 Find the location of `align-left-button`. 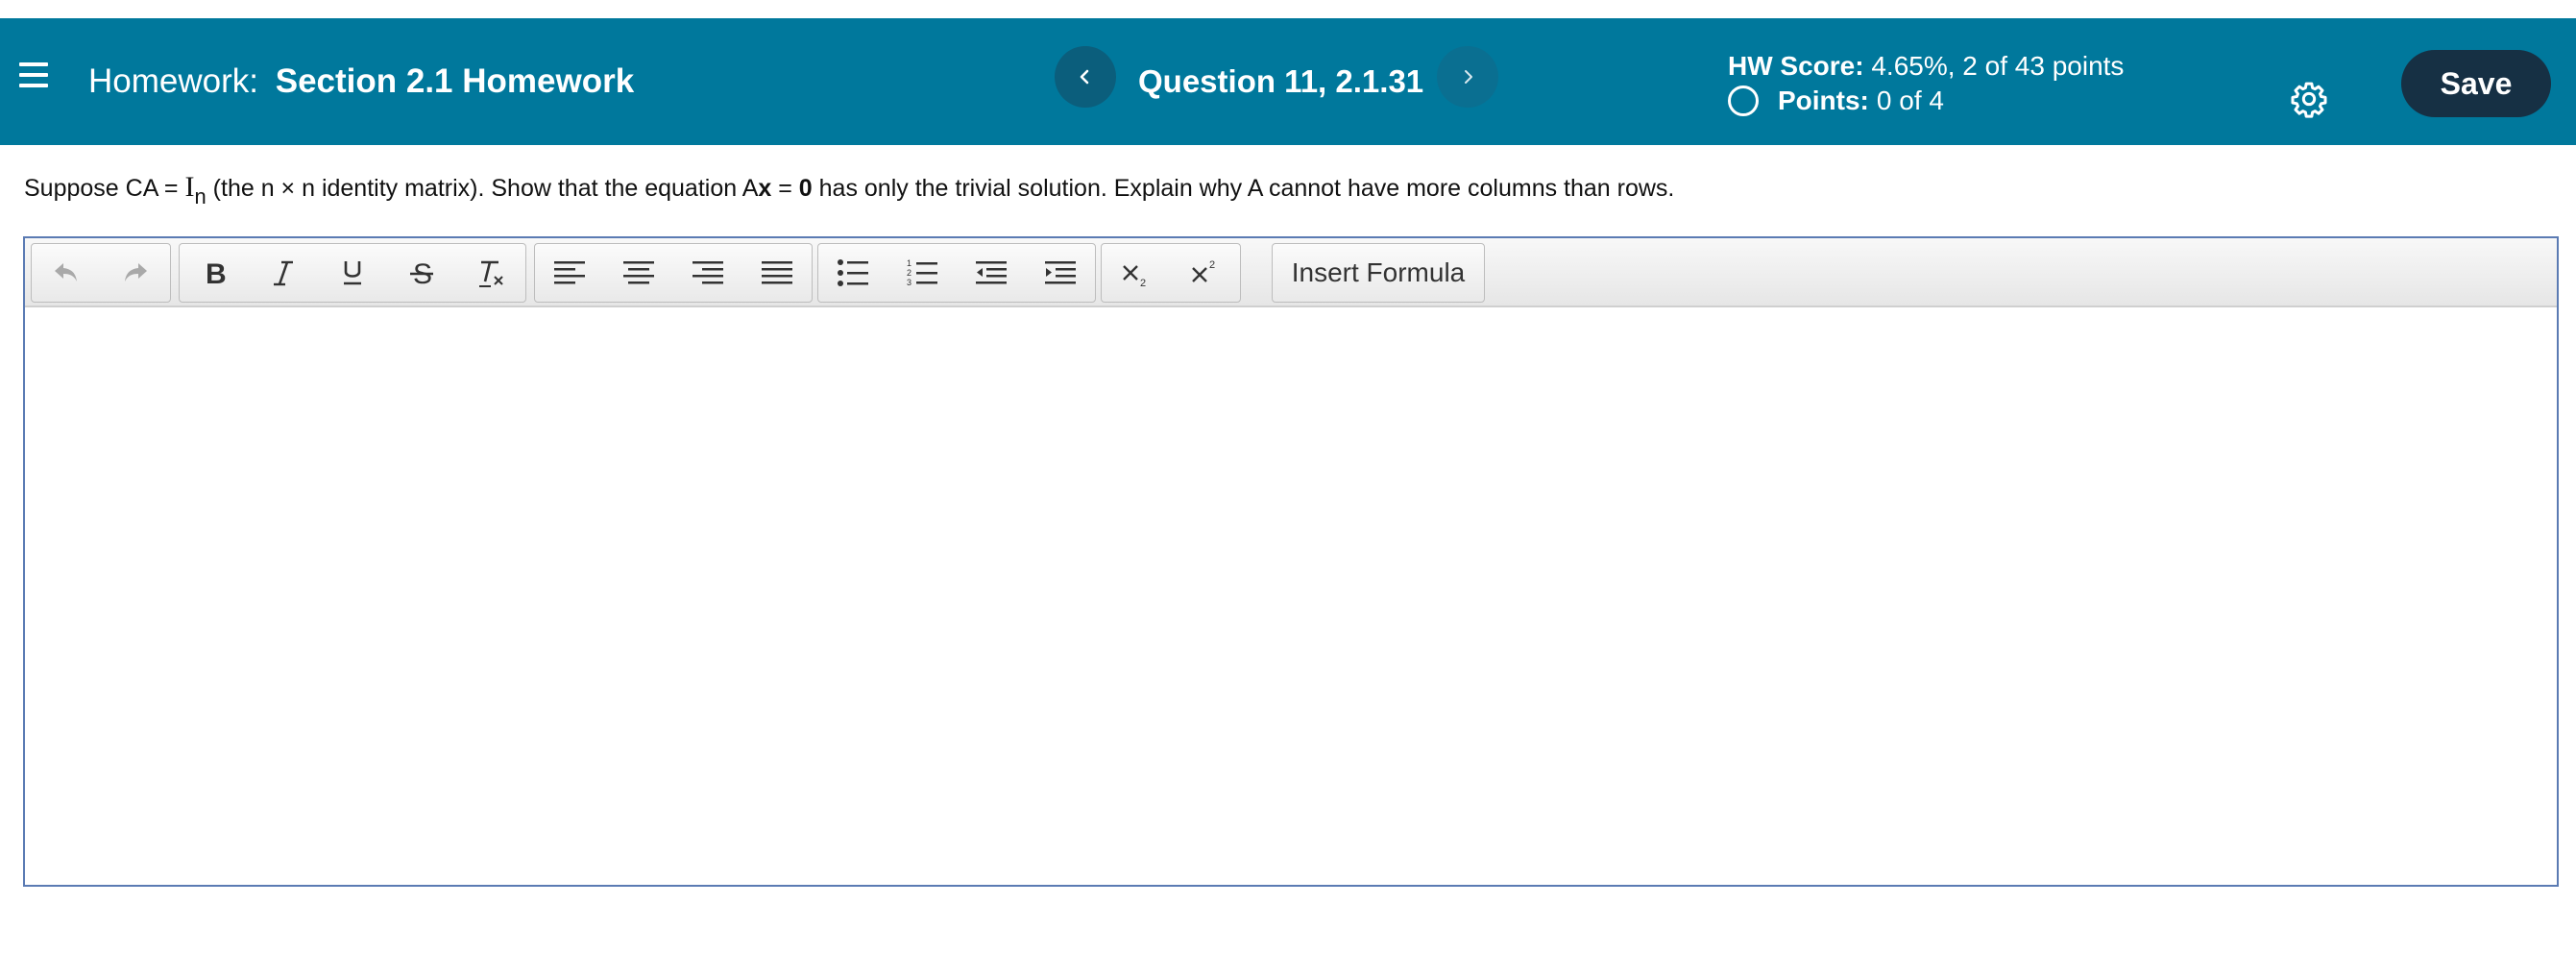

align-left-button is located at coordinates (569, 273).